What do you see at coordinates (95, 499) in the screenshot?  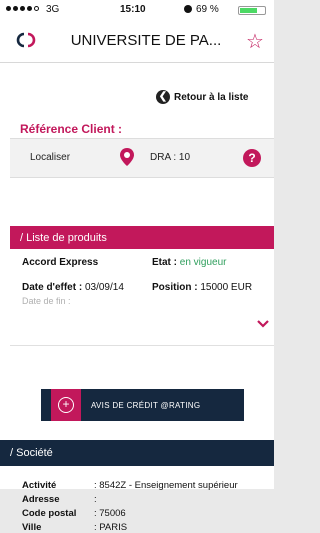 I see `company-info-value: :` at bounding box center [95, 499].